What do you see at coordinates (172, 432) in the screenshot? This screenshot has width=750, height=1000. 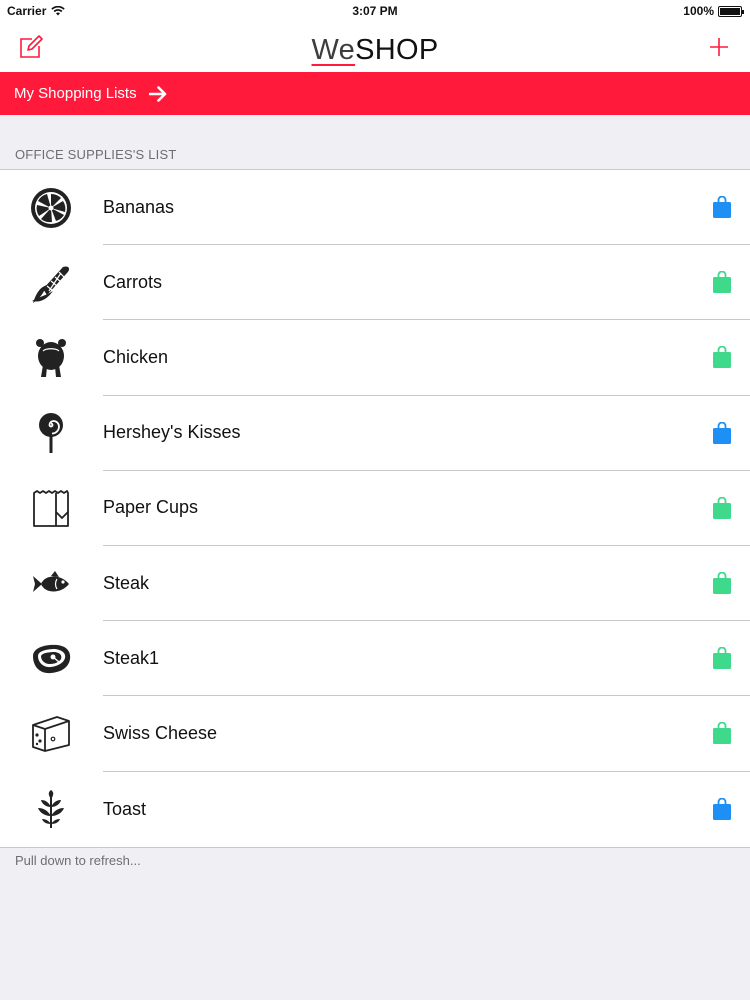 I see `item-label: Hershey's Kisses` at bounding box center [172, 432].